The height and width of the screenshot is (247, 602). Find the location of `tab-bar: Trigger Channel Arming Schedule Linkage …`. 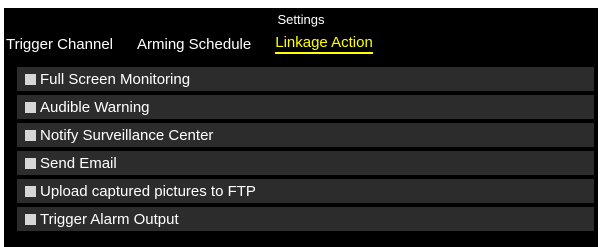

tab-bar: Trigger Channel Arming Schedule Linkage … is located at coordinates (301, 44).